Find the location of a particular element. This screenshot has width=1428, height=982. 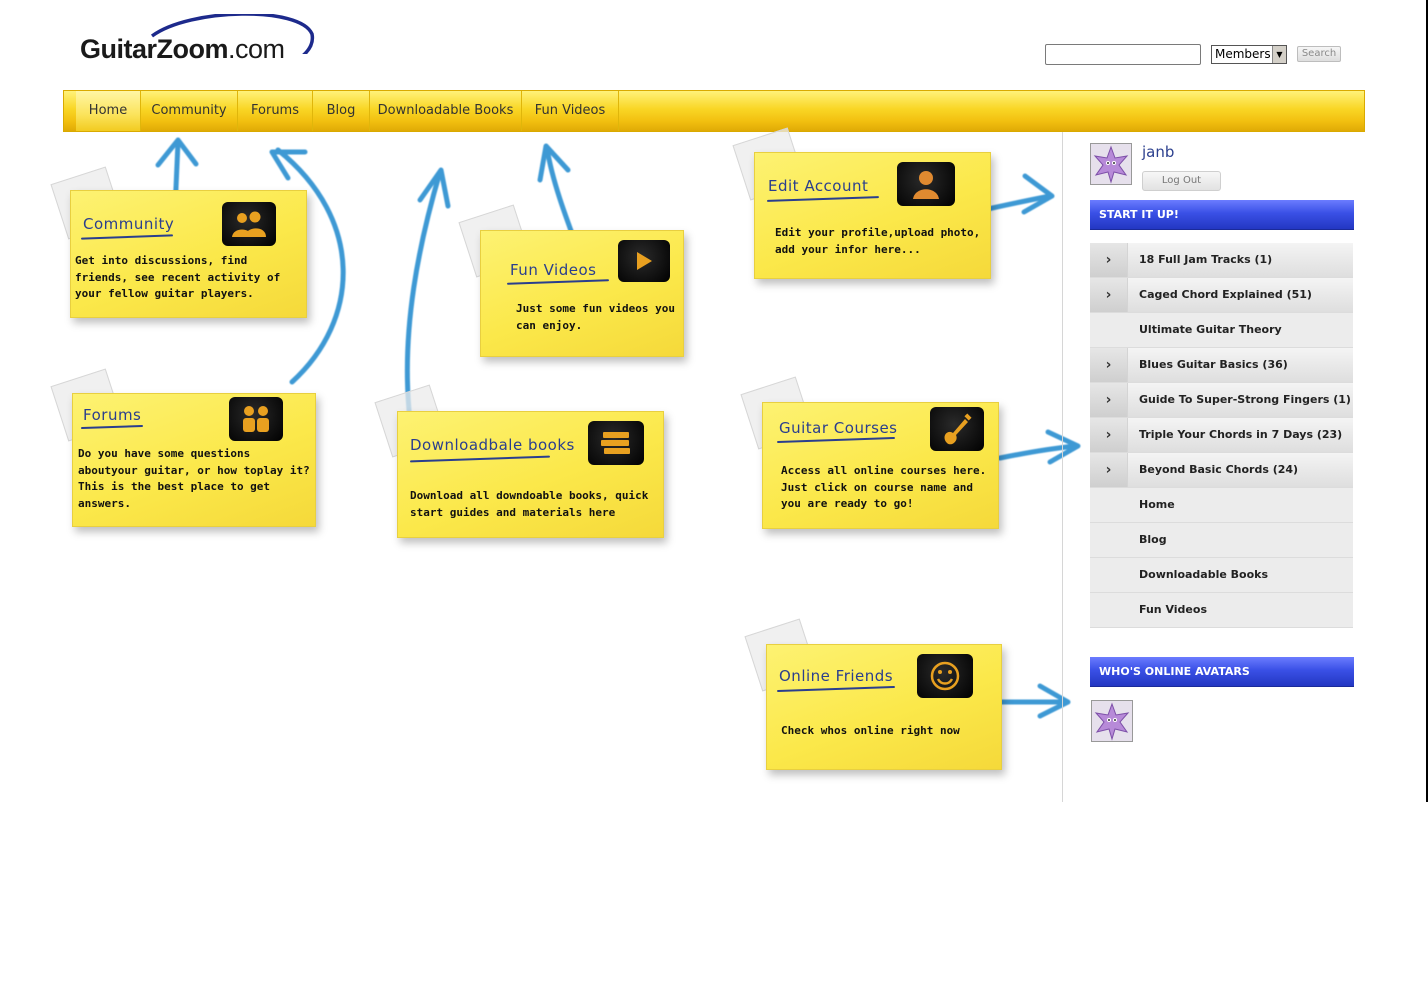

guitar-icon is located at coordinates (957, 429).